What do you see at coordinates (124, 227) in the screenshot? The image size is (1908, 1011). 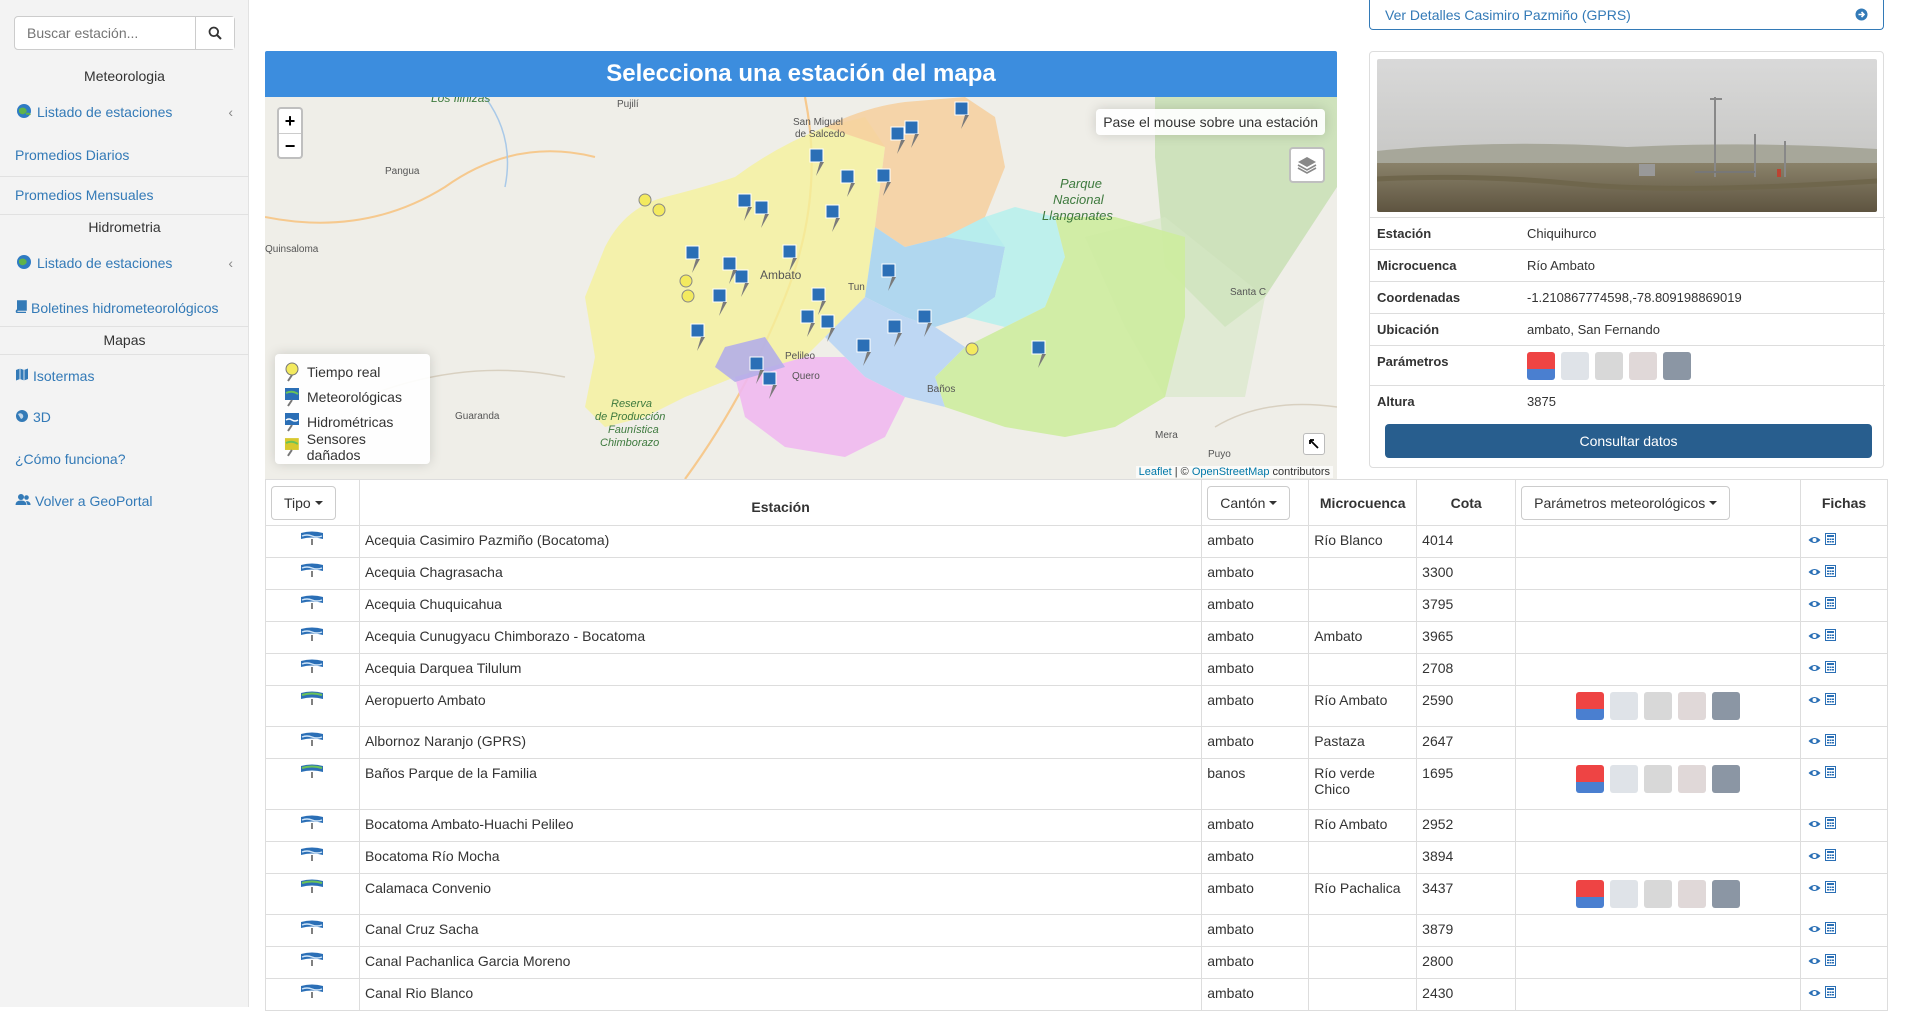 I see `section-hidrometria: Hidrometria` at bounding box center [124, 227].